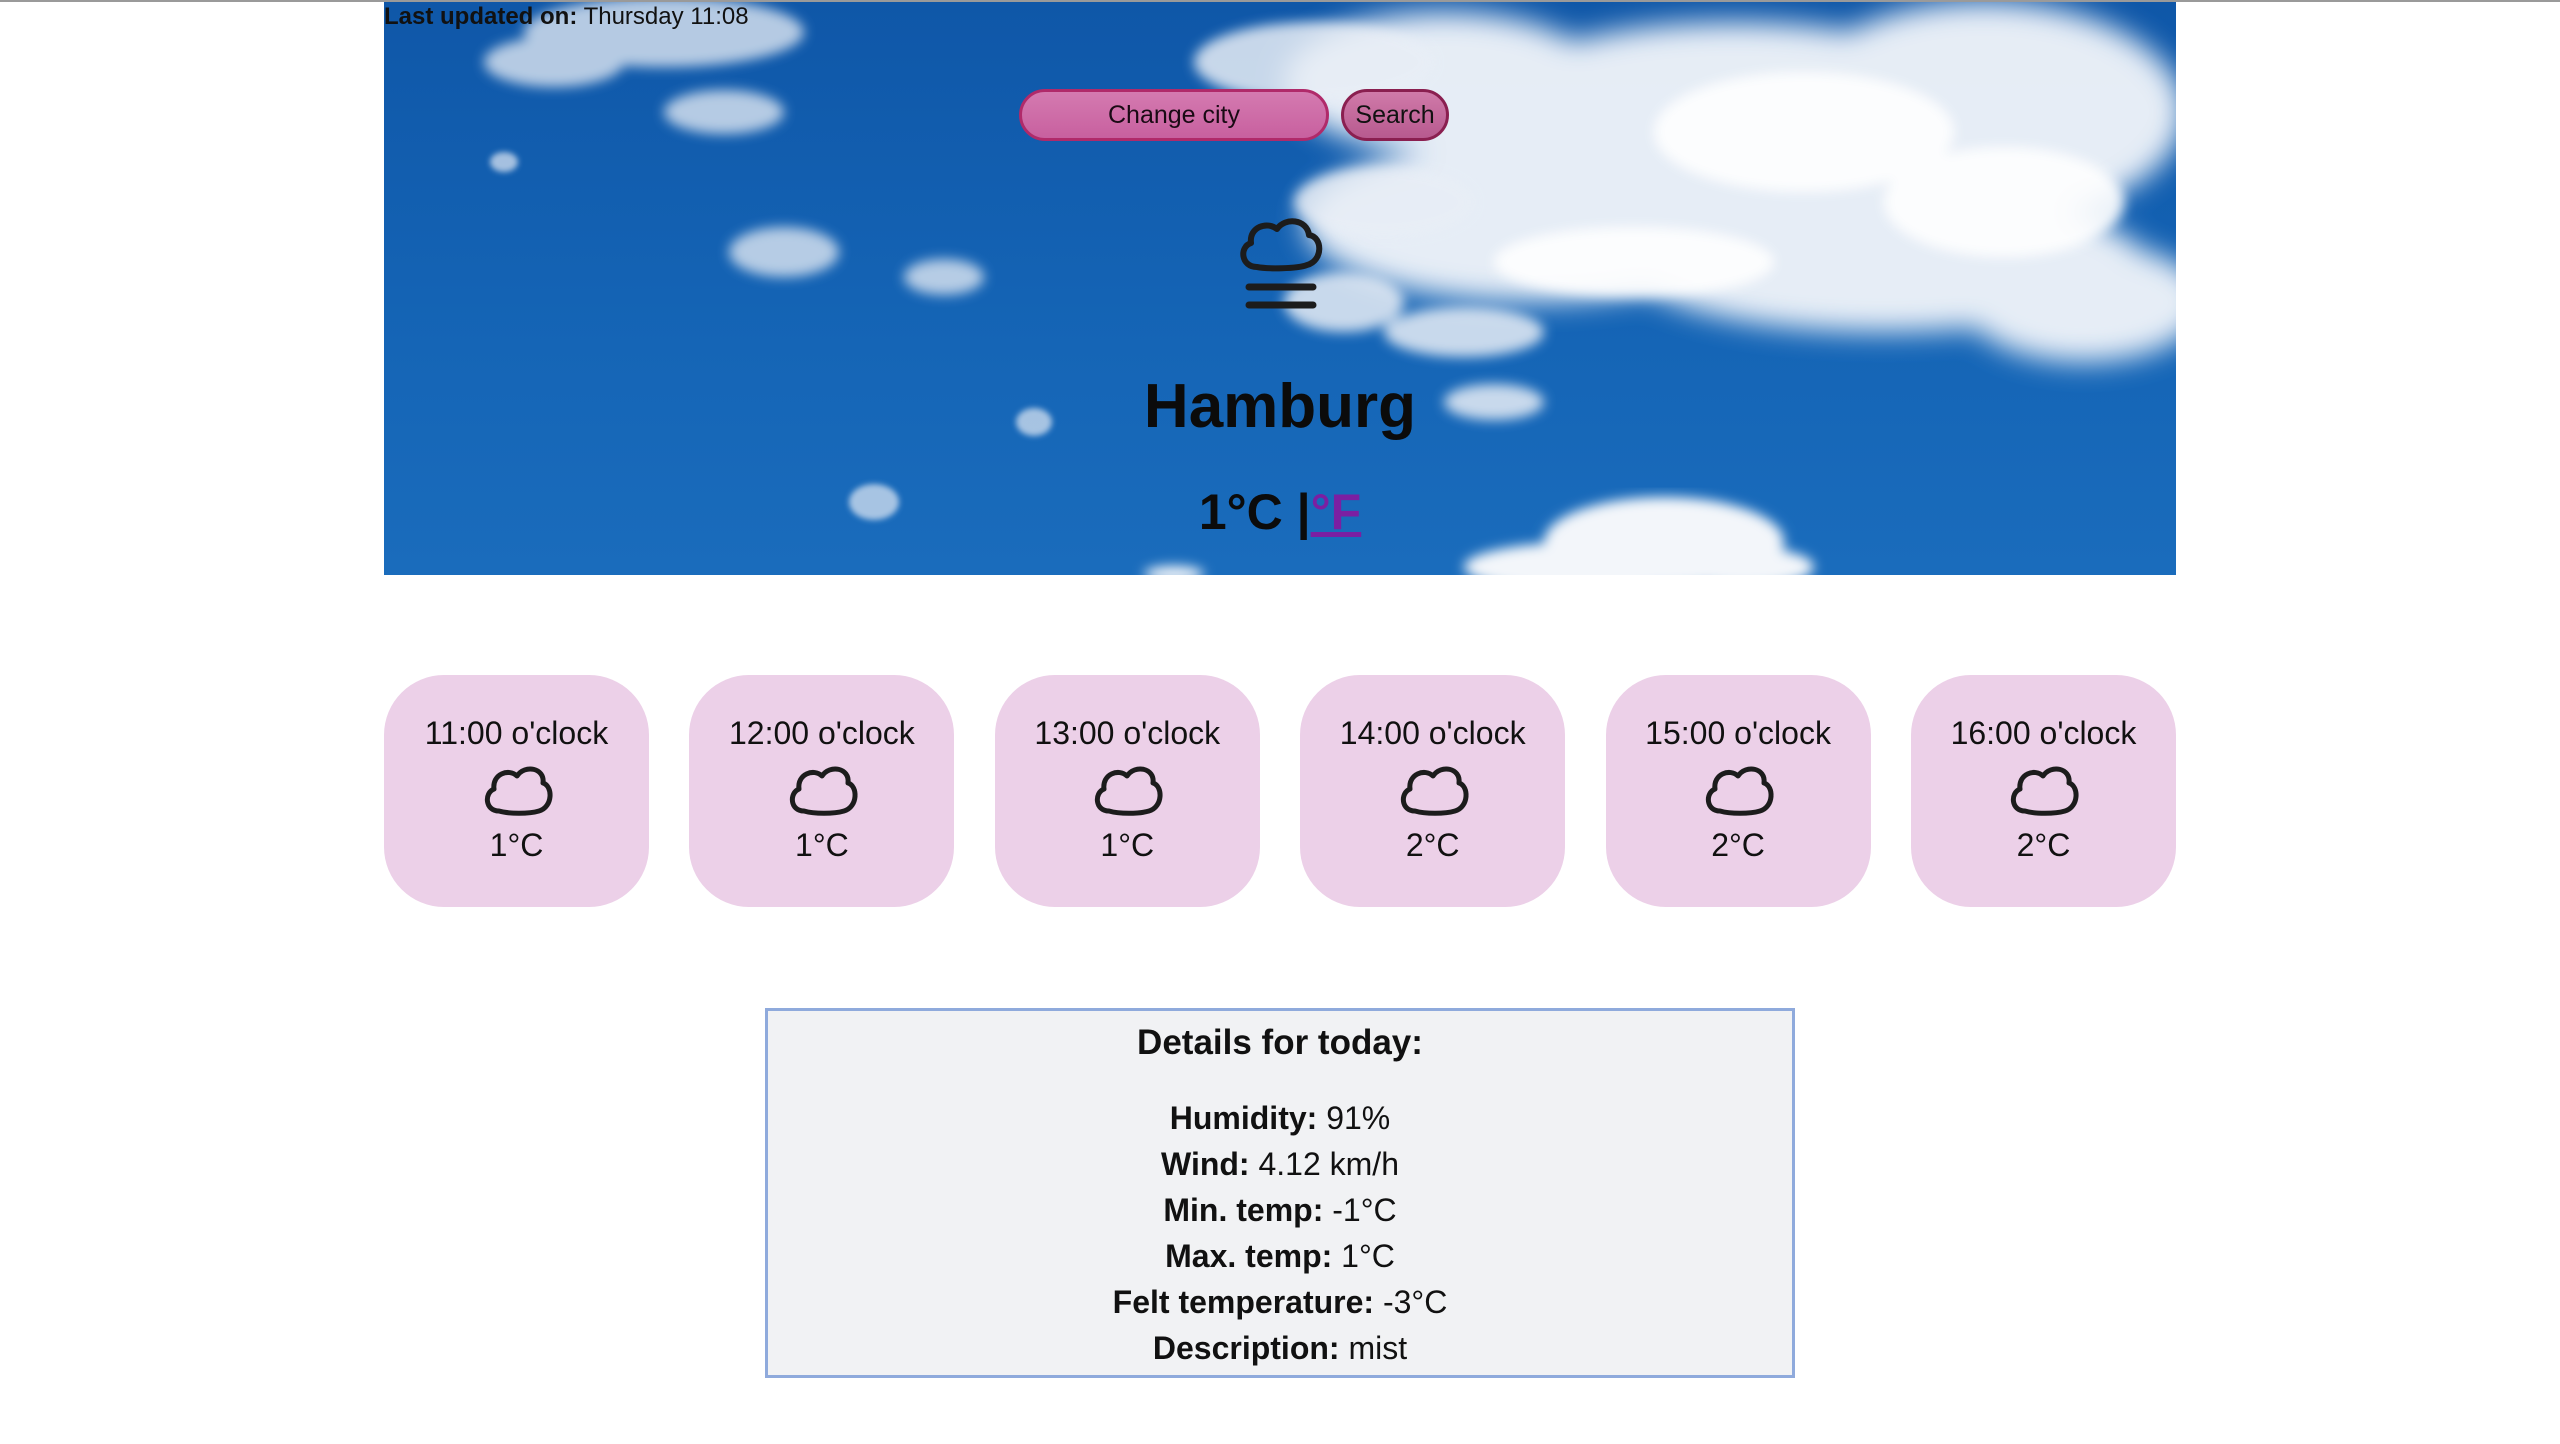 The image size is (2560, 1444). I want to click on city-search-input, so click(1174, 115).